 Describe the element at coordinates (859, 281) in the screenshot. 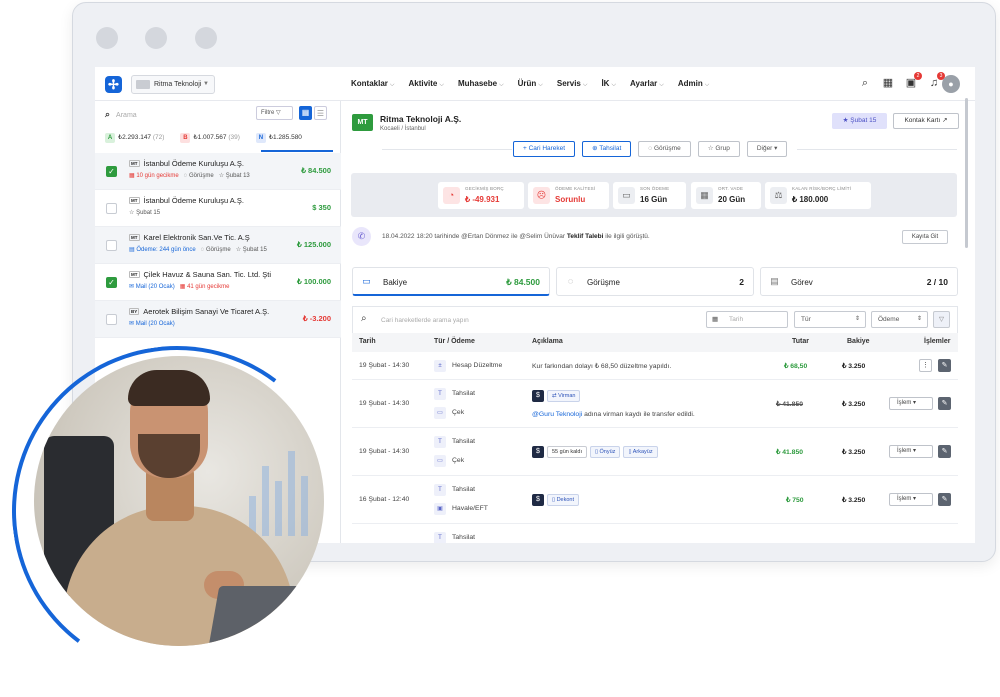

I see `tab-gorev: ▤ Görev 2 / 10` at that location.